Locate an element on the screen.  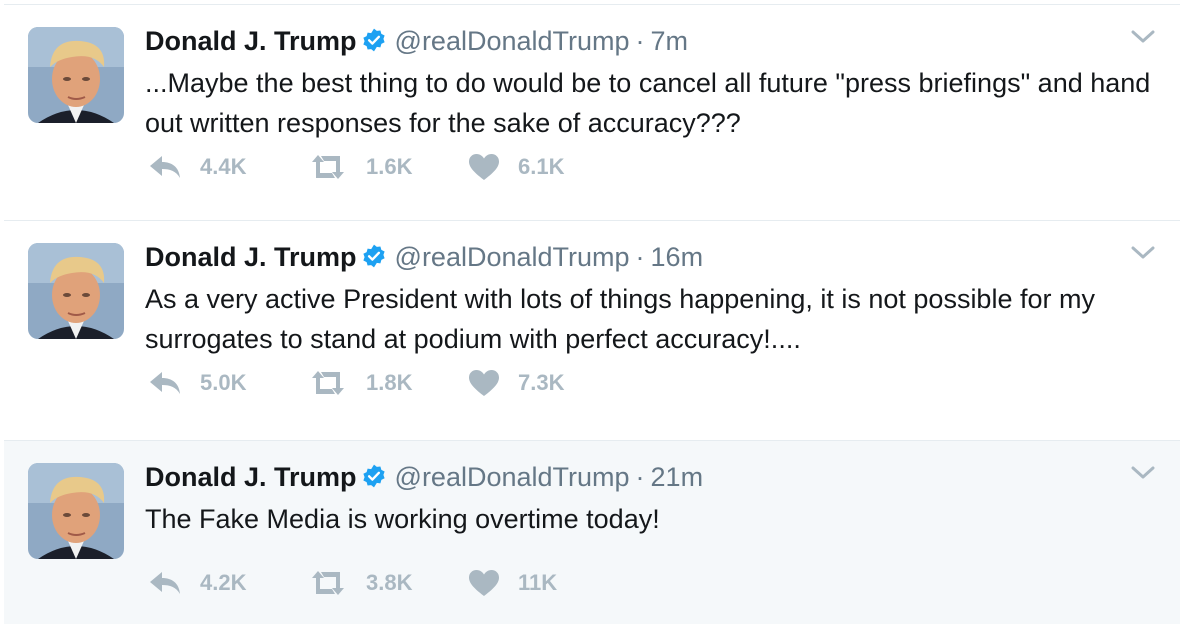
reply-button: 5.0K is located at coordinates (228, 383).